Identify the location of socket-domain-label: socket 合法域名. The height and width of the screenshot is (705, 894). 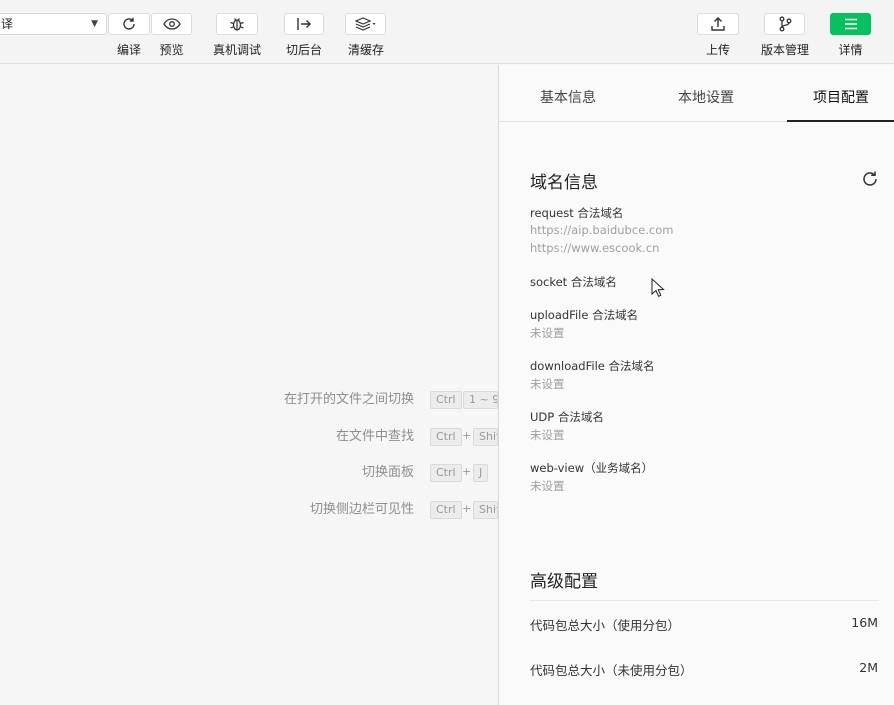
(573, 282).